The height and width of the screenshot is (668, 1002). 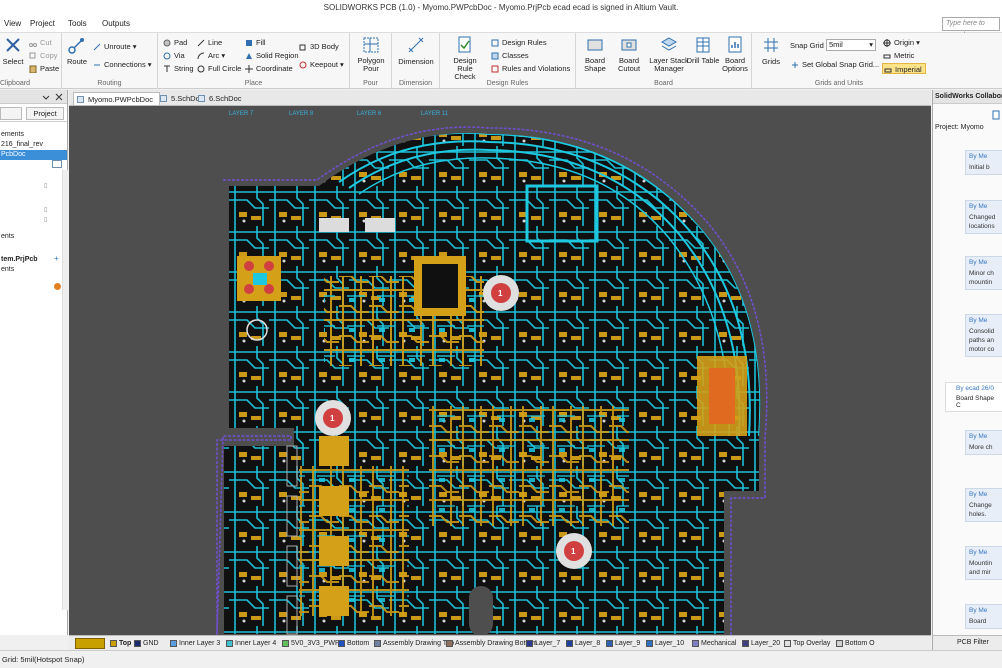 I want to click on coordinate-button: Coordinate, so click(x=268, y=68).